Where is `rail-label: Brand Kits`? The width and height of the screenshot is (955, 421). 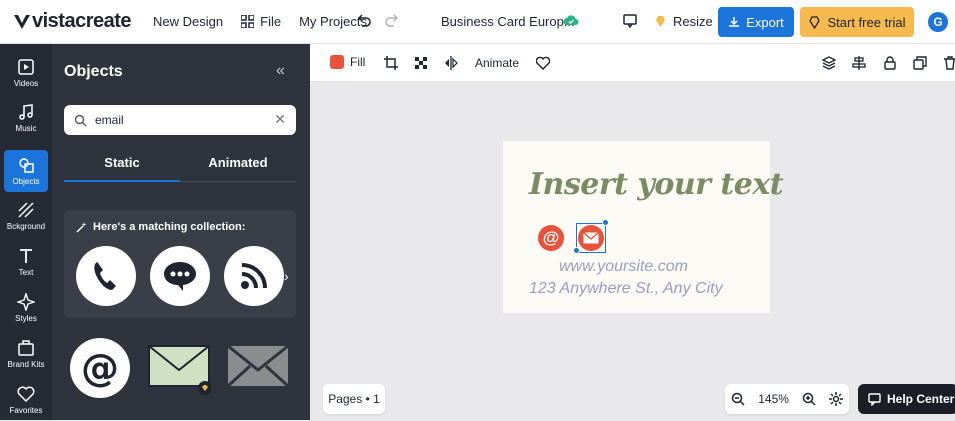 rail-label: Brand Kits is located at coordinates (26, 364).